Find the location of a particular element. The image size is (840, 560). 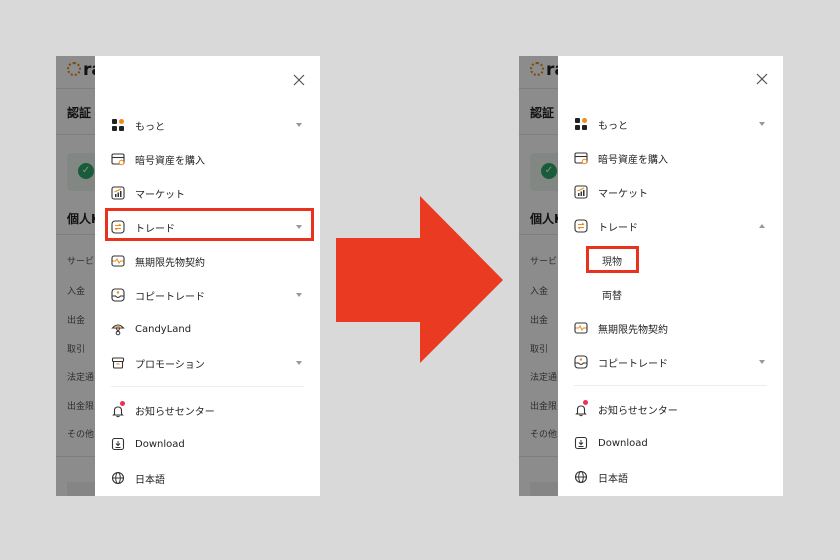

chevron-up-icon is located at coordinates (762, 226).